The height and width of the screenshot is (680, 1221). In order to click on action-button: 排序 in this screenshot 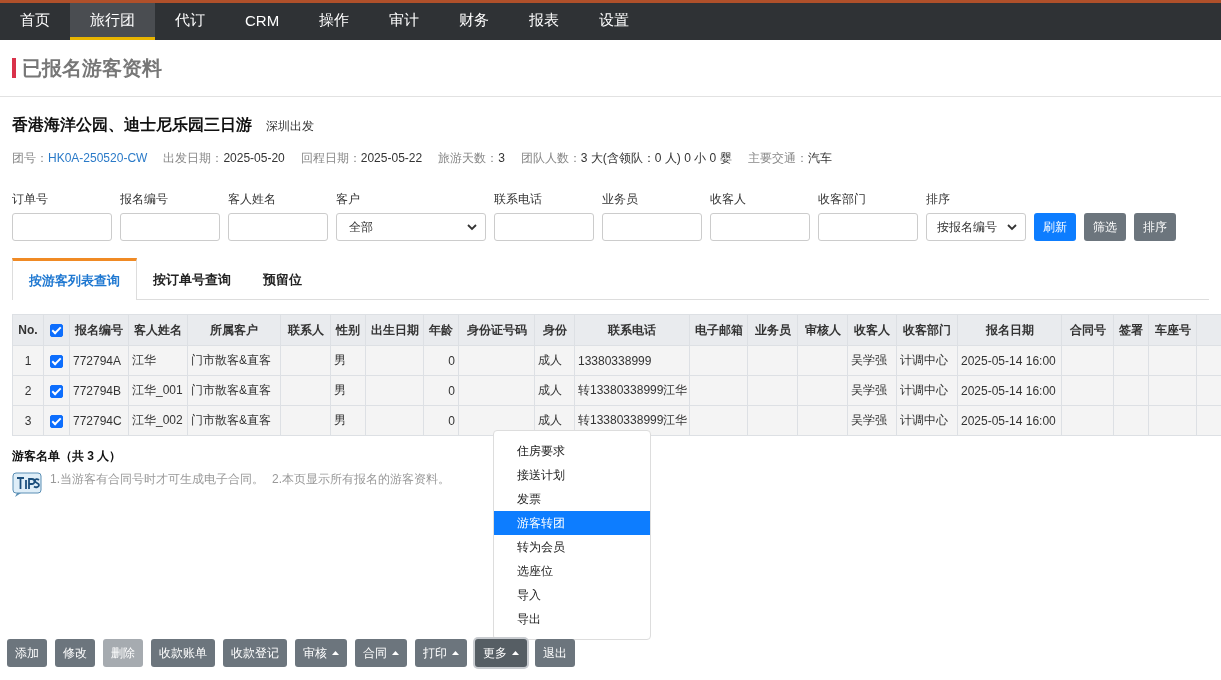, I will do `click(1155, 227)`.